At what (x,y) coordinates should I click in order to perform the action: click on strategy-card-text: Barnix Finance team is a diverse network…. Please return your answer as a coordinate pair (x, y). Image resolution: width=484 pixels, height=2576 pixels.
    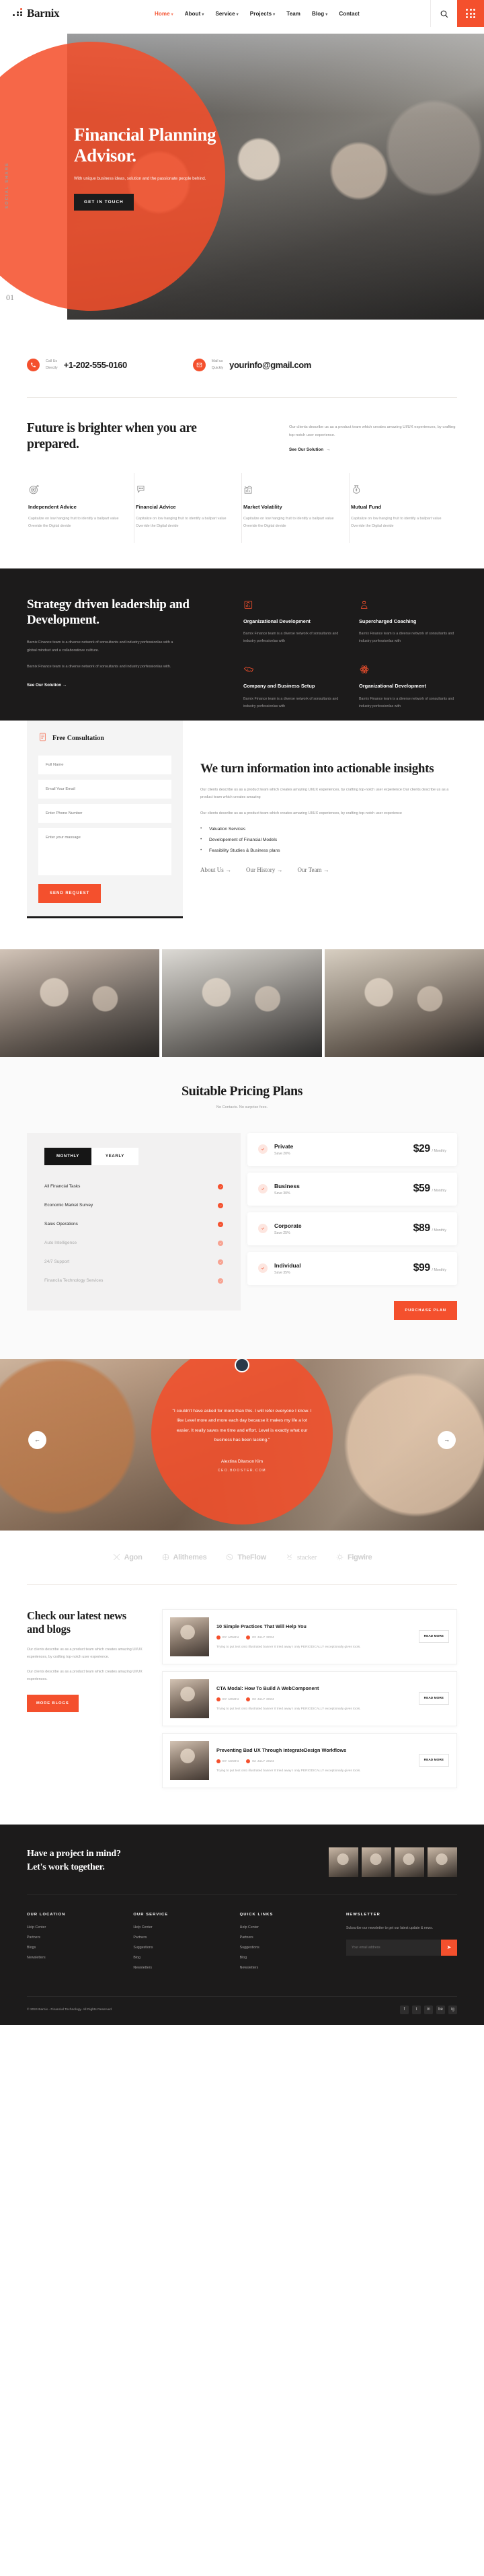
    Looking at the image, I should click on (291, 638).